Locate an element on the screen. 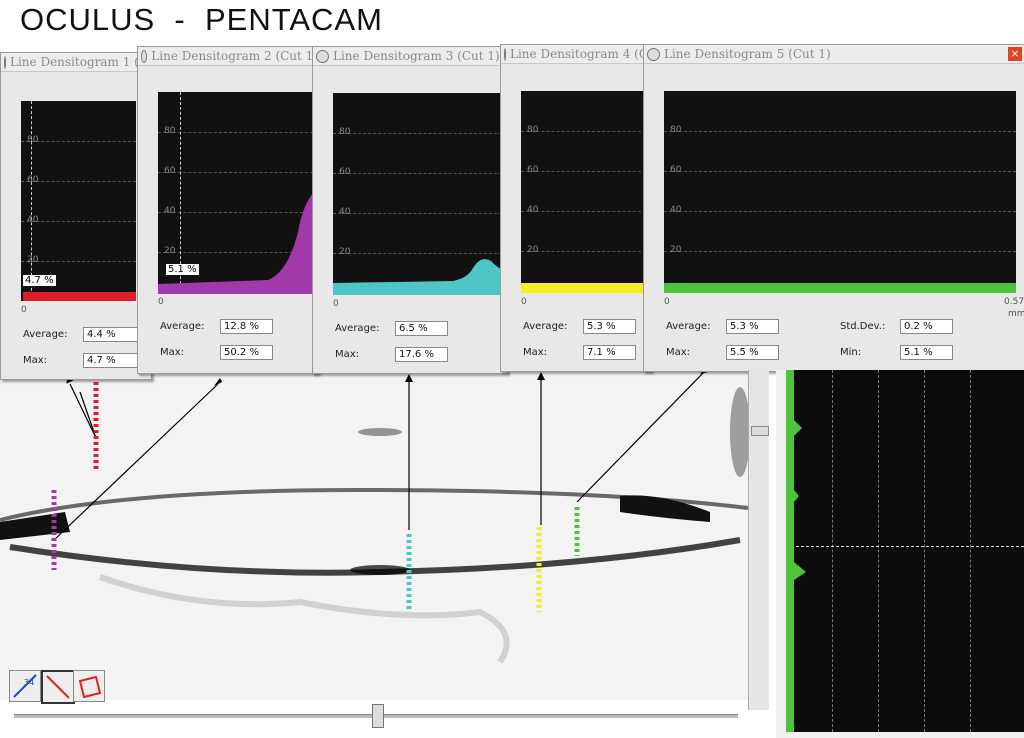 The width and height of the screenshot is (1024, 738). line-densitogram-icon is located at coordinates (58, 687).